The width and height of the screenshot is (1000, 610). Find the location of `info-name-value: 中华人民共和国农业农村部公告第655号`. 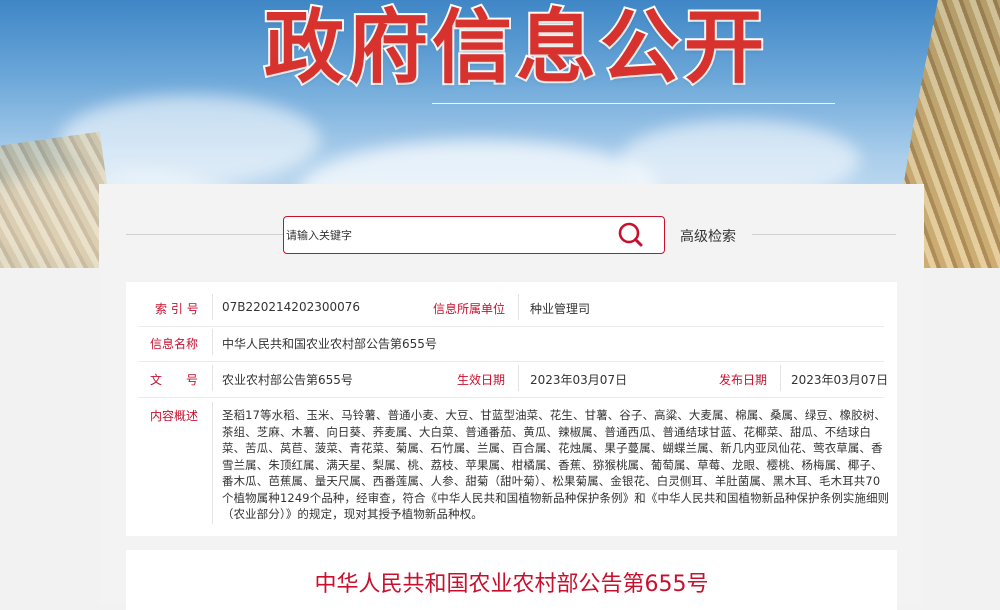

info-name-value: 中华人民共和国农业农村部公告第655号 is located at coordinates (329, 344).